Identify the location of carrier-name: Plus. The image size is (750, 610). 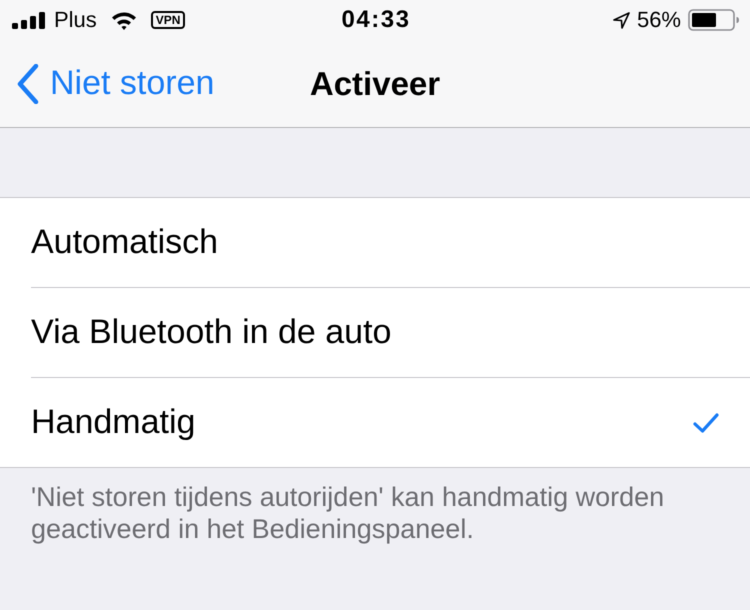
(75, 20).